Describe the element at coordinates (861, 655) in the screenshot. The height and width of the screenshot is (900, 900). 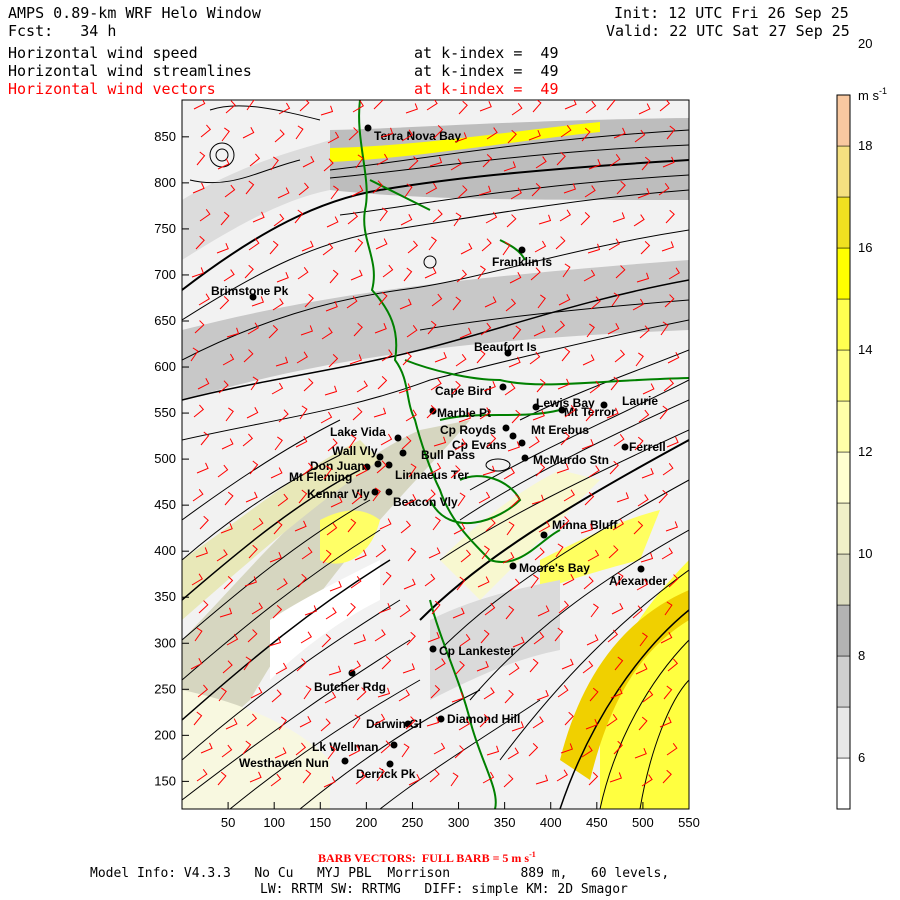
I see `colorbar-label: 8` at that location.